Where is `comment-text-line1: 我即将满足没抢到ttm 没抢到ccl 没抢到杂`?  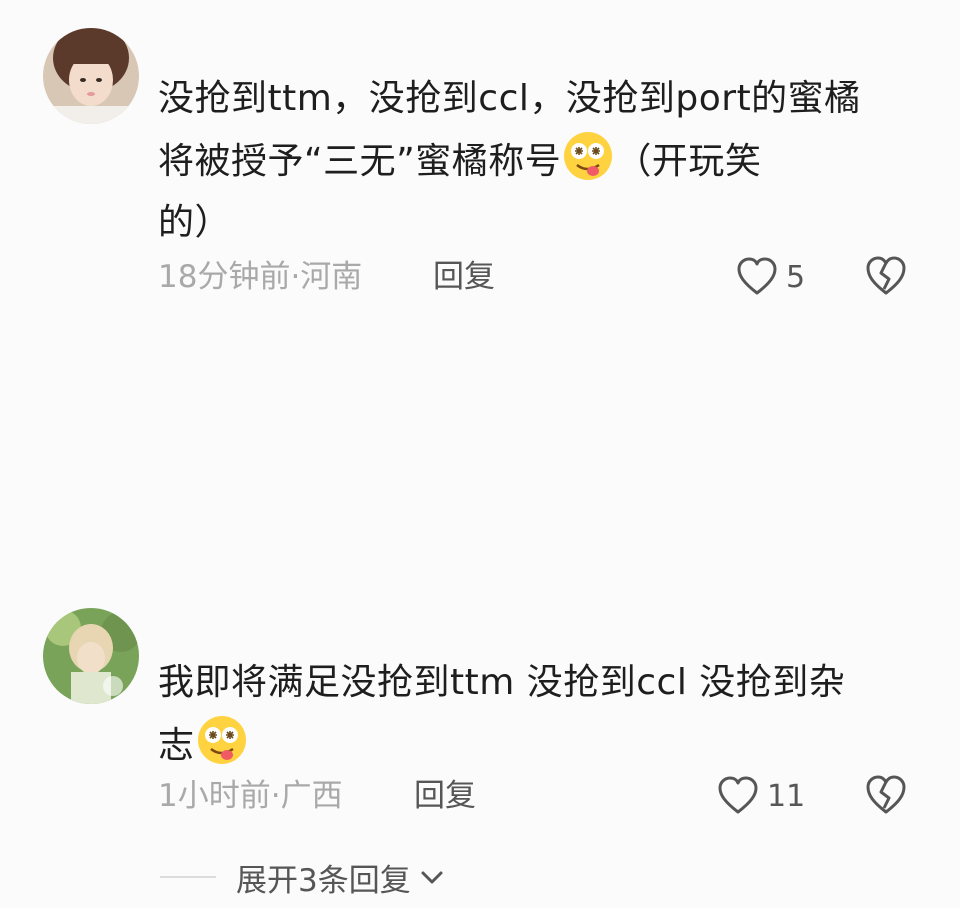
comment-text-line1: 我即将满足没抢到ttm 没抢到ccl 没抢到杂 is located at coordinates (502, 682).